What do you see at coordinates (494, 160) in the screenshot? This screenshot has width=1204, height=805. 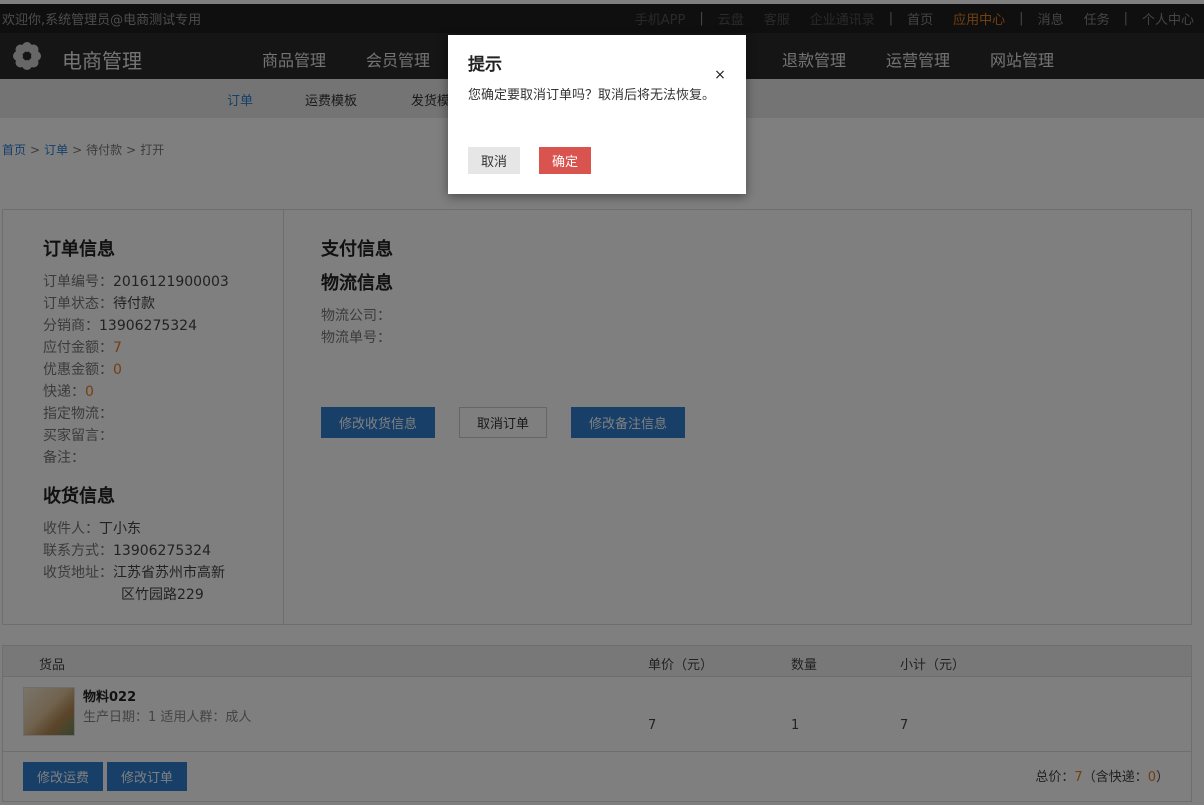 I see `dialog-cancel-button: 取消` at bounding box center [494, 160].